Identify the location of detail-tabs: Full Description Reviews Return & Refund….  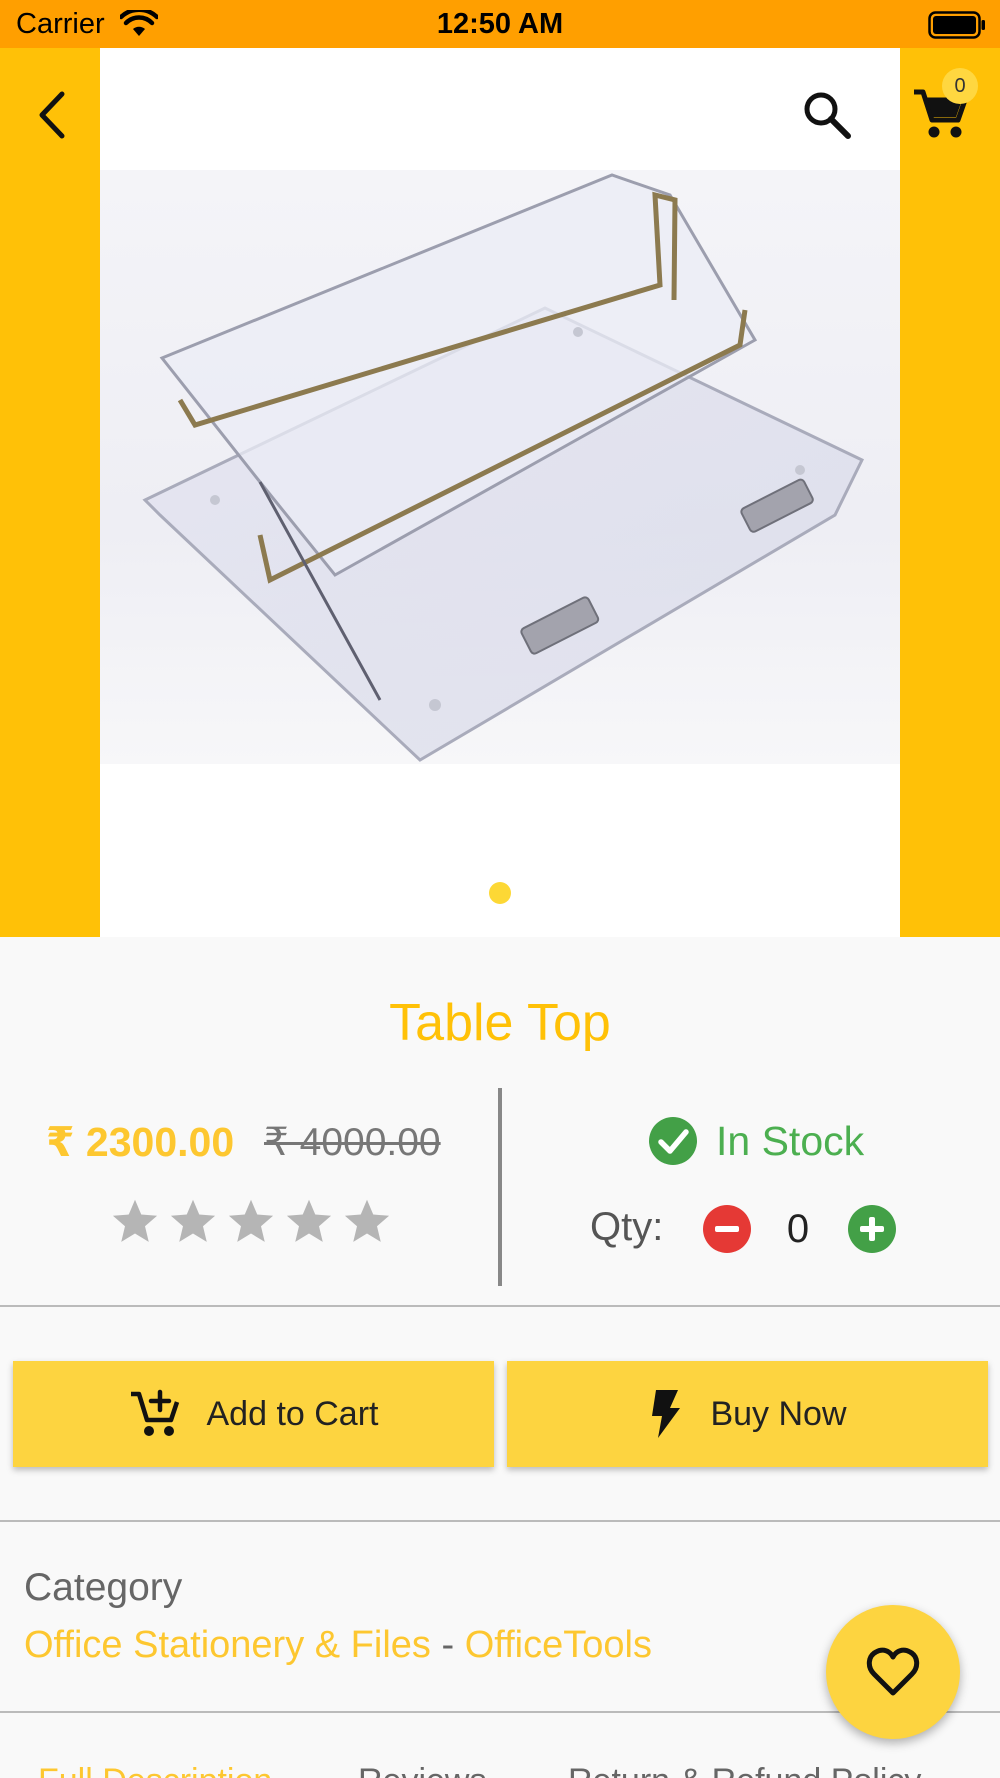
(500, 1765).